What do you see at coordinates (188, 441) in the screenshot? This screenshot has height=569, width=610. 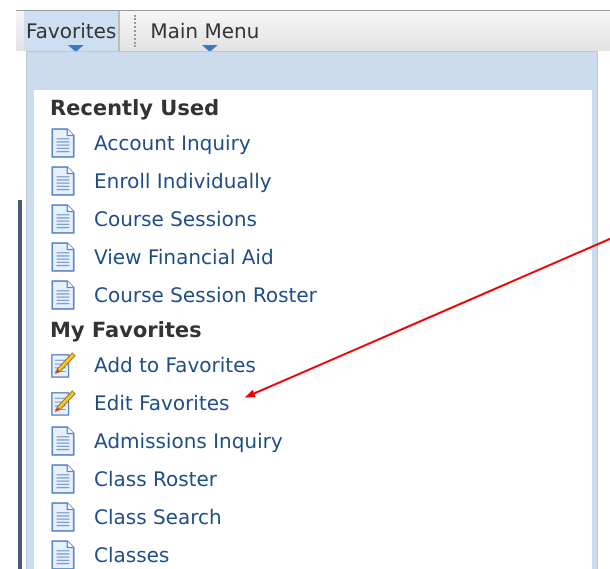 I see `menu-item: Admissions Inquiry` at bounding box center [188, 441].